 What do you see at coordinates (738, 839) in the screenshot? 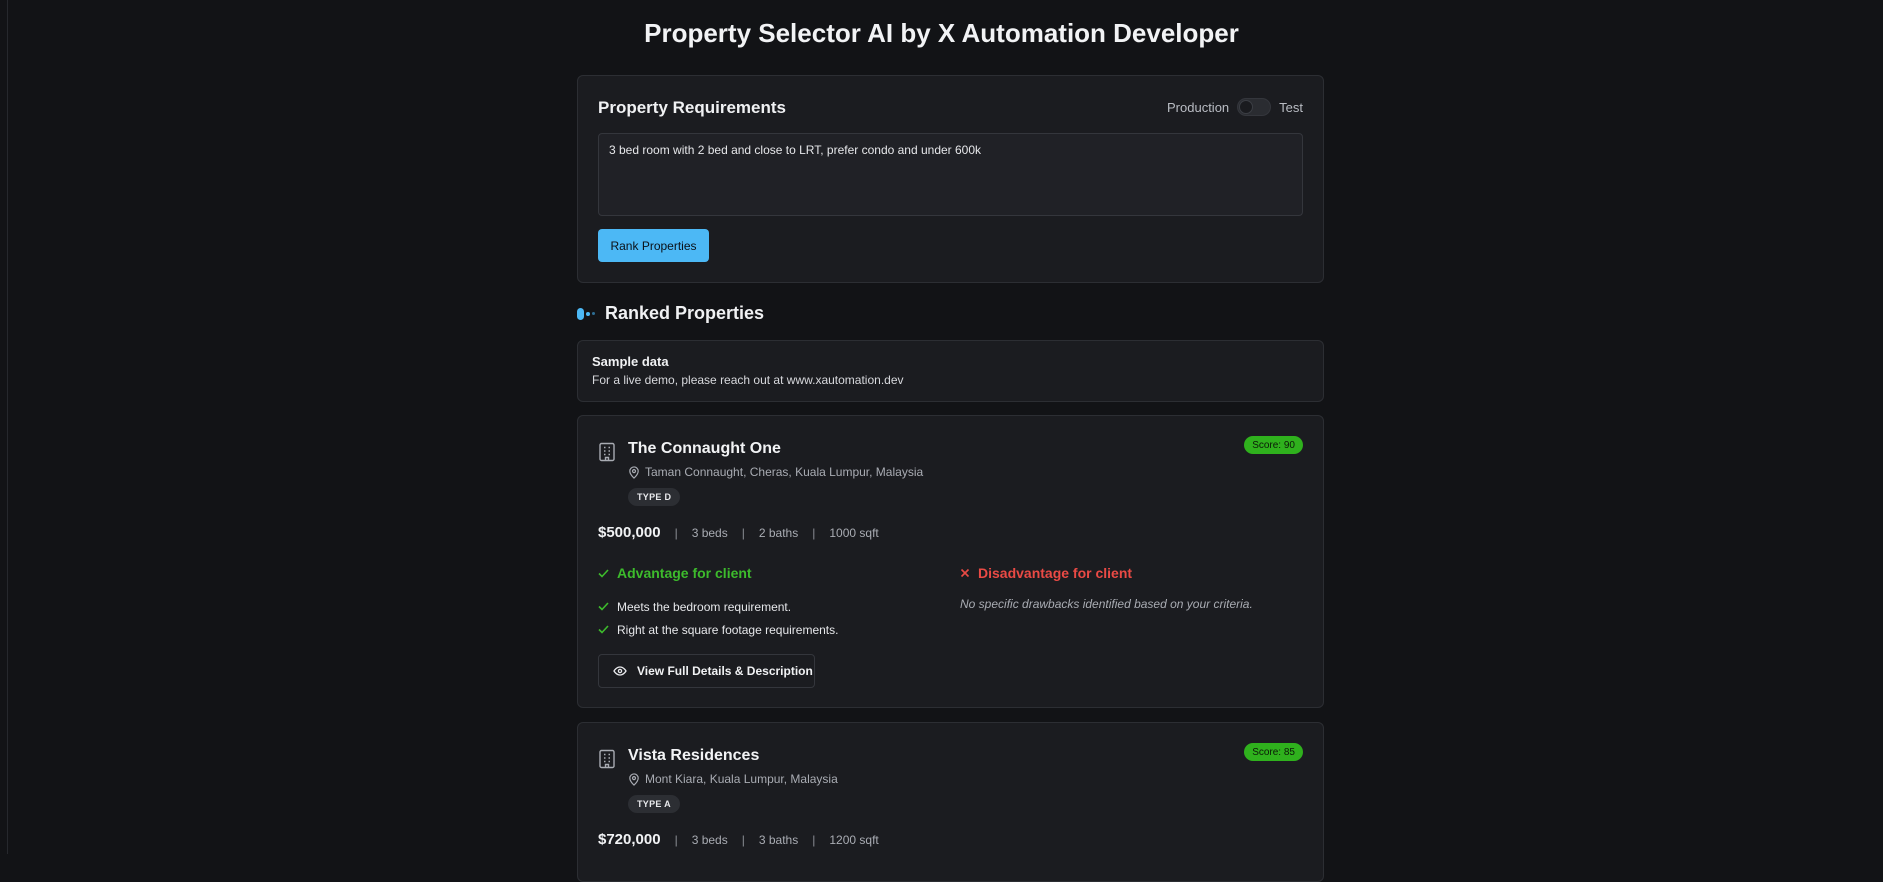
I see `property-specs: $720,000 | 3 beds | 3 baths | 1200 sqft` at bounding box center [738, 839].